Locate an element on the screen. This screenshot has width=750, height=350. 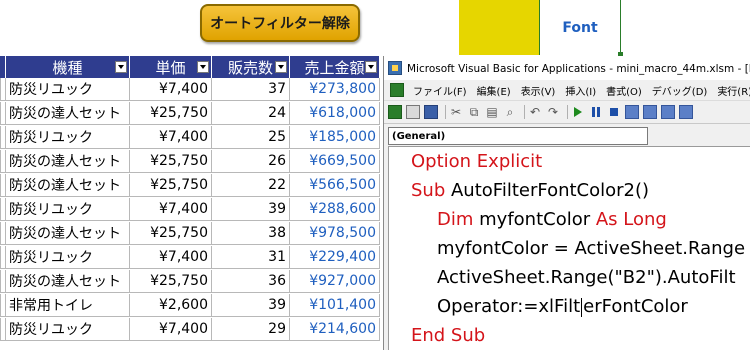
qty-cell: 26 is located at coordinates (251, 161).